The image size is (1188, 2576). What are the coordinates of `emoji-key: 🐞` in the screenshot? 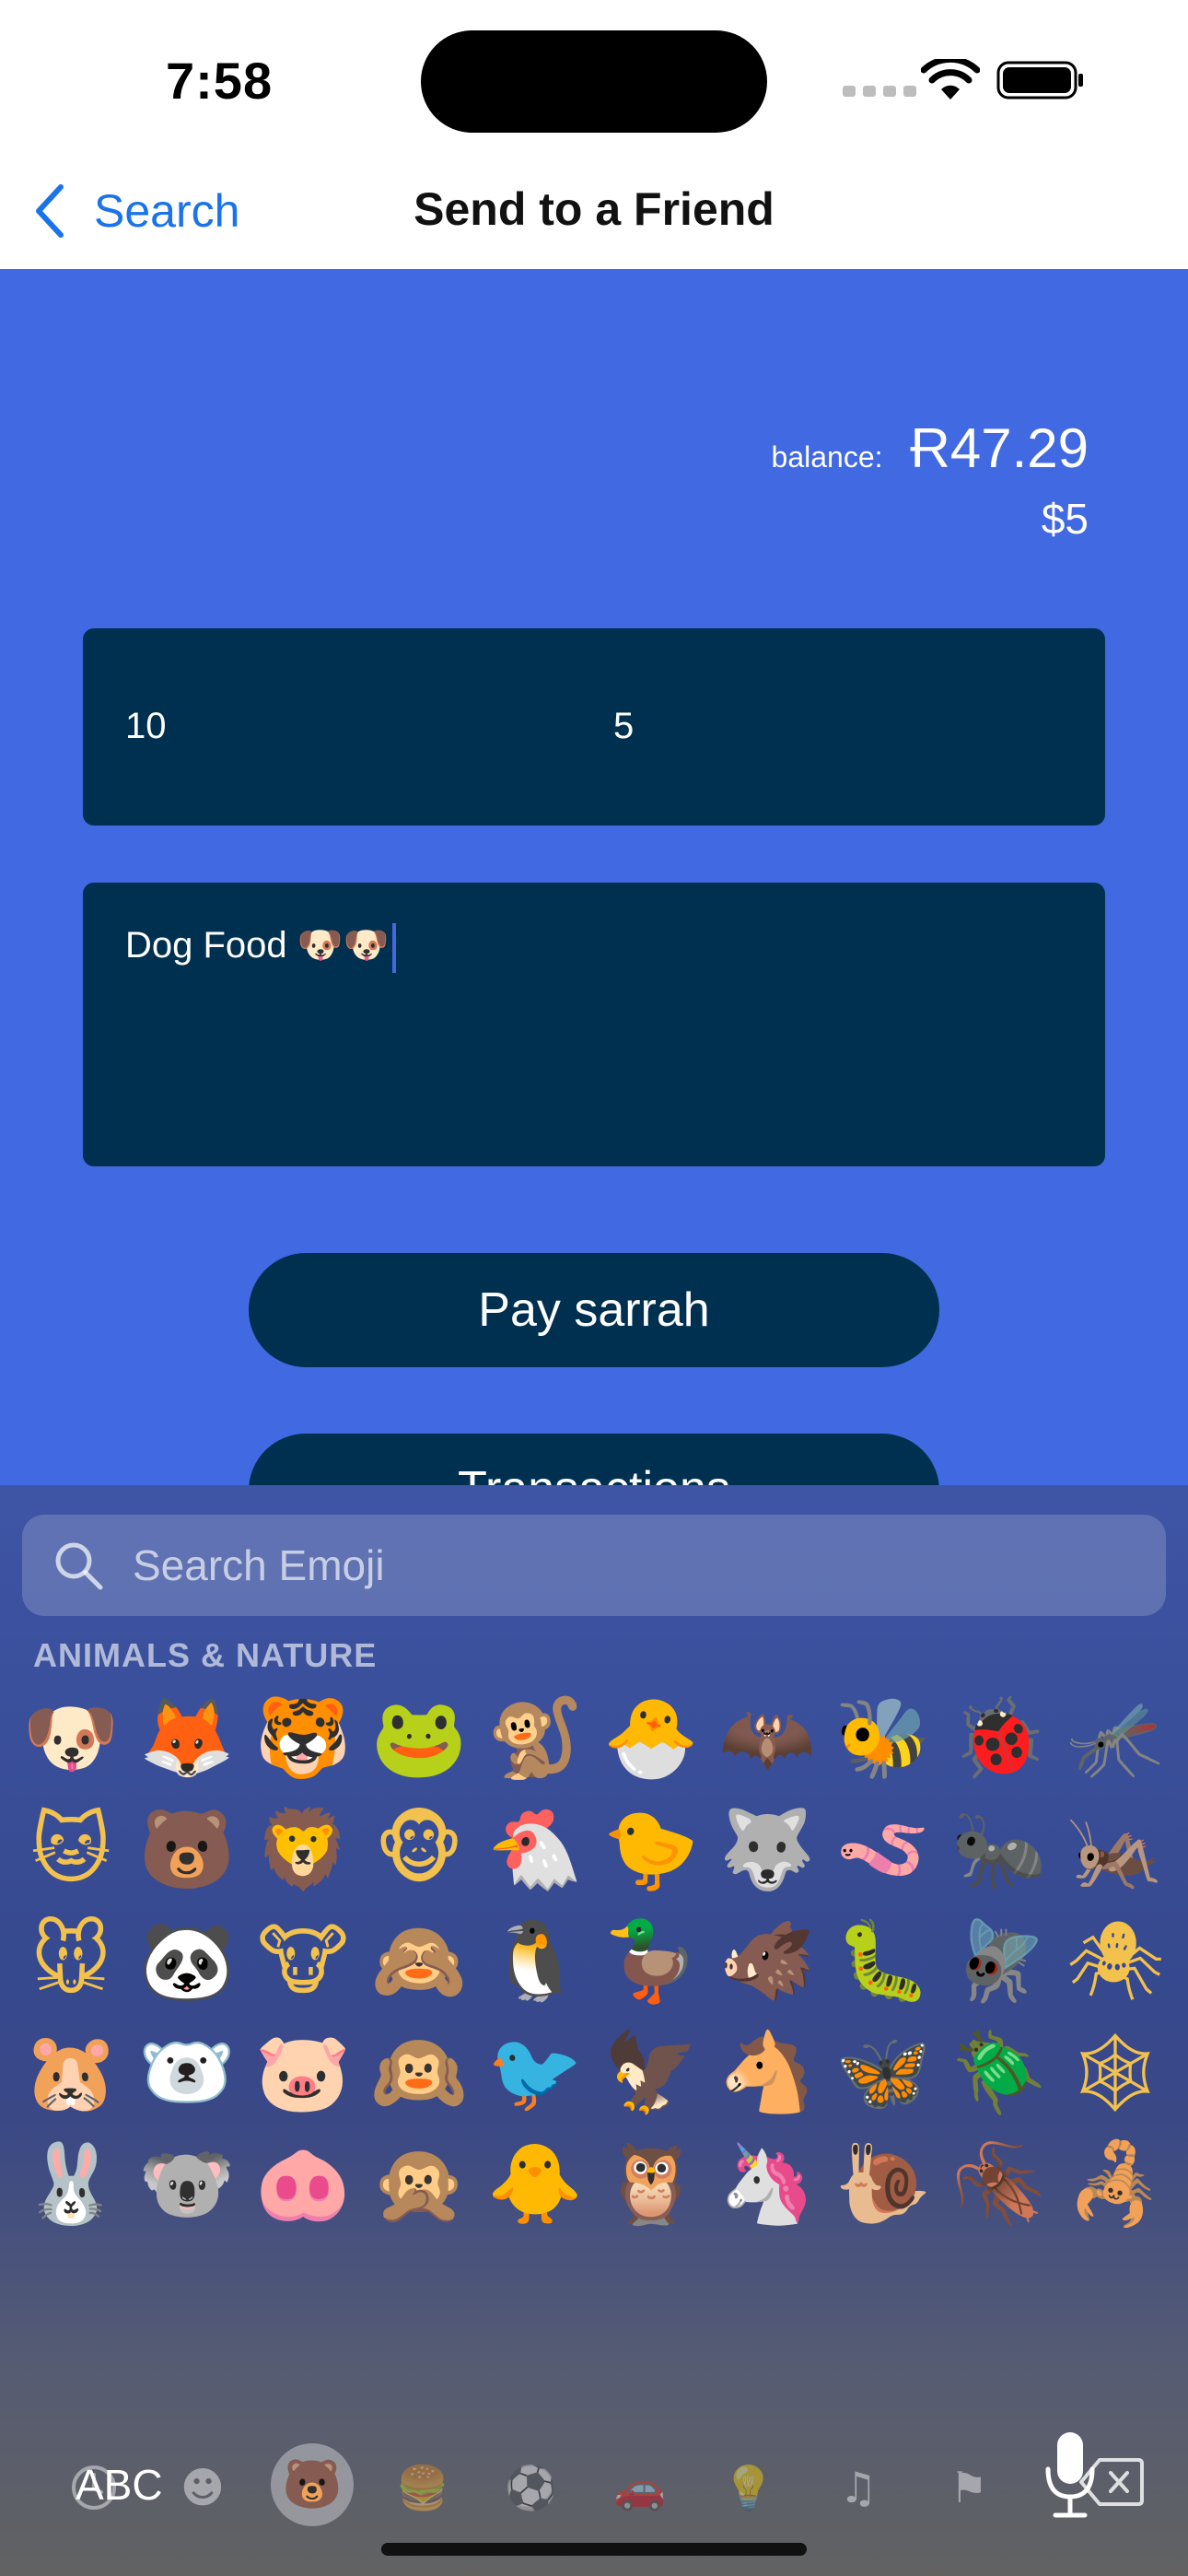 It's located at (999, 1738).